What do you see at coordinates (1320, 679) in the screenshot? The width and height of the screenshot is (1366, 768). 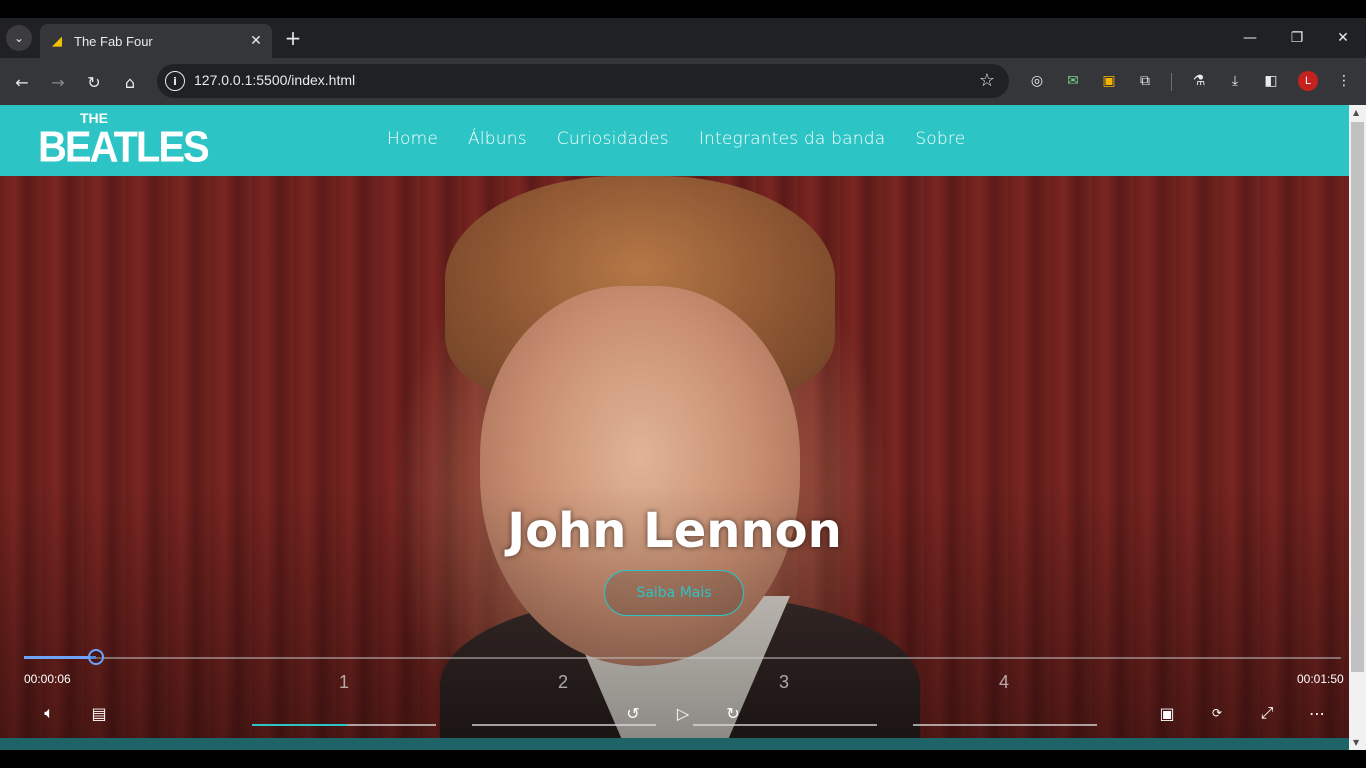 I see `total-time: 00:01:50` at bounding box center [1320, 679].